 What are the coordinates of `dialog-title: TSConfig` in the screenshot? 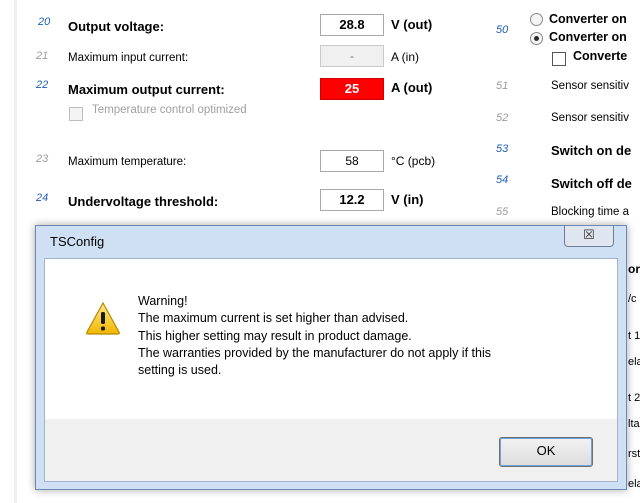 It's located at (77, 241).